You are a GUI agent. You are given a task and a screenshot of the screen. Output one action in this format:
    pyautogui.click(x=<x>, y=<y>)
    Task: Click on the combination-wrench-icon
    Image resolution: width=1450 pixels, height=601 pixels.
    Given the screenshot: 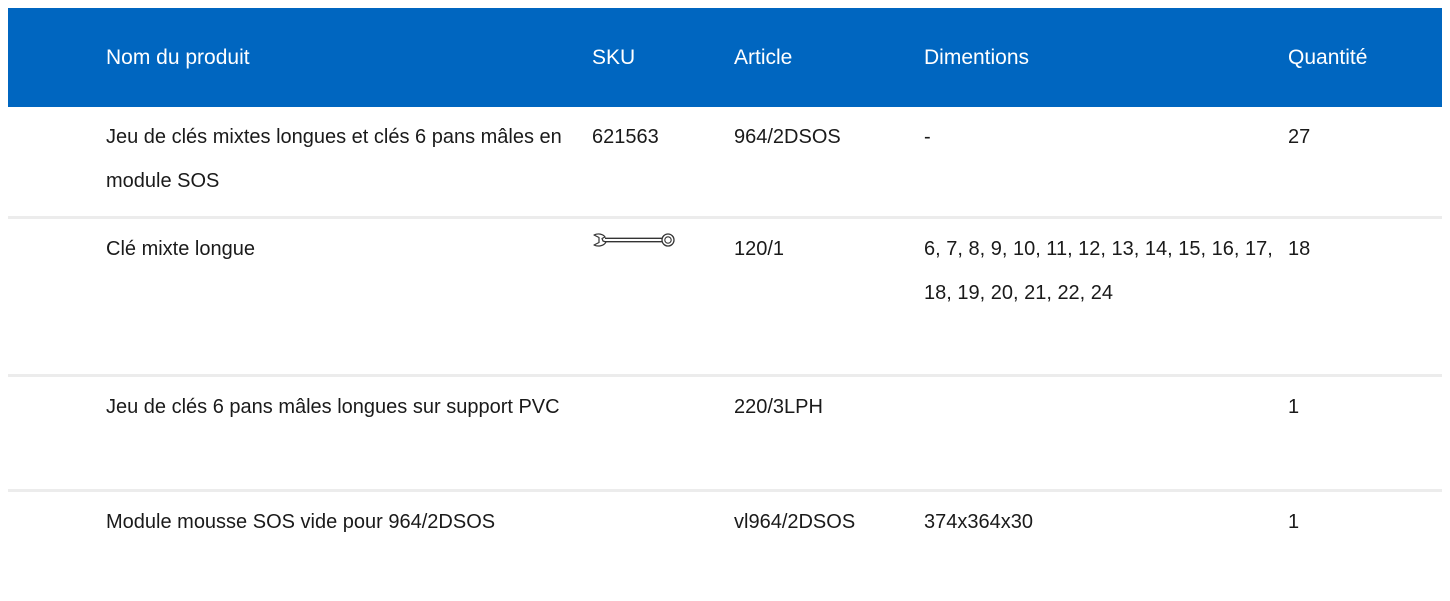 What is the action you would take?
    pyautogui.click(x=634, y=240)
    